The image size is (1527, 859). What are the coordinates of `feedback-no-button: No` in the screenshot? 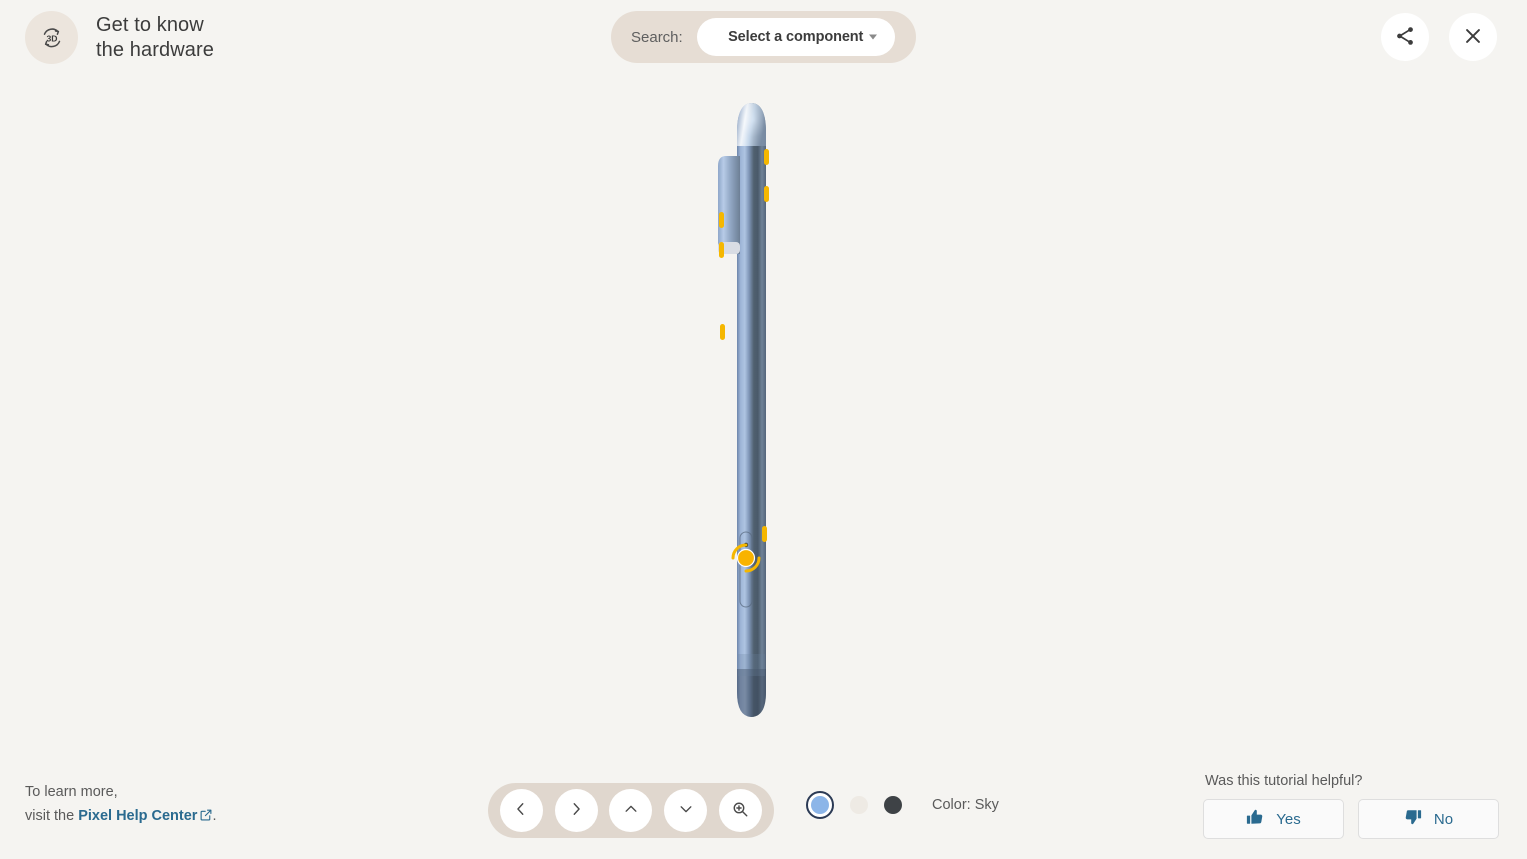 It's located at (1428, 819).